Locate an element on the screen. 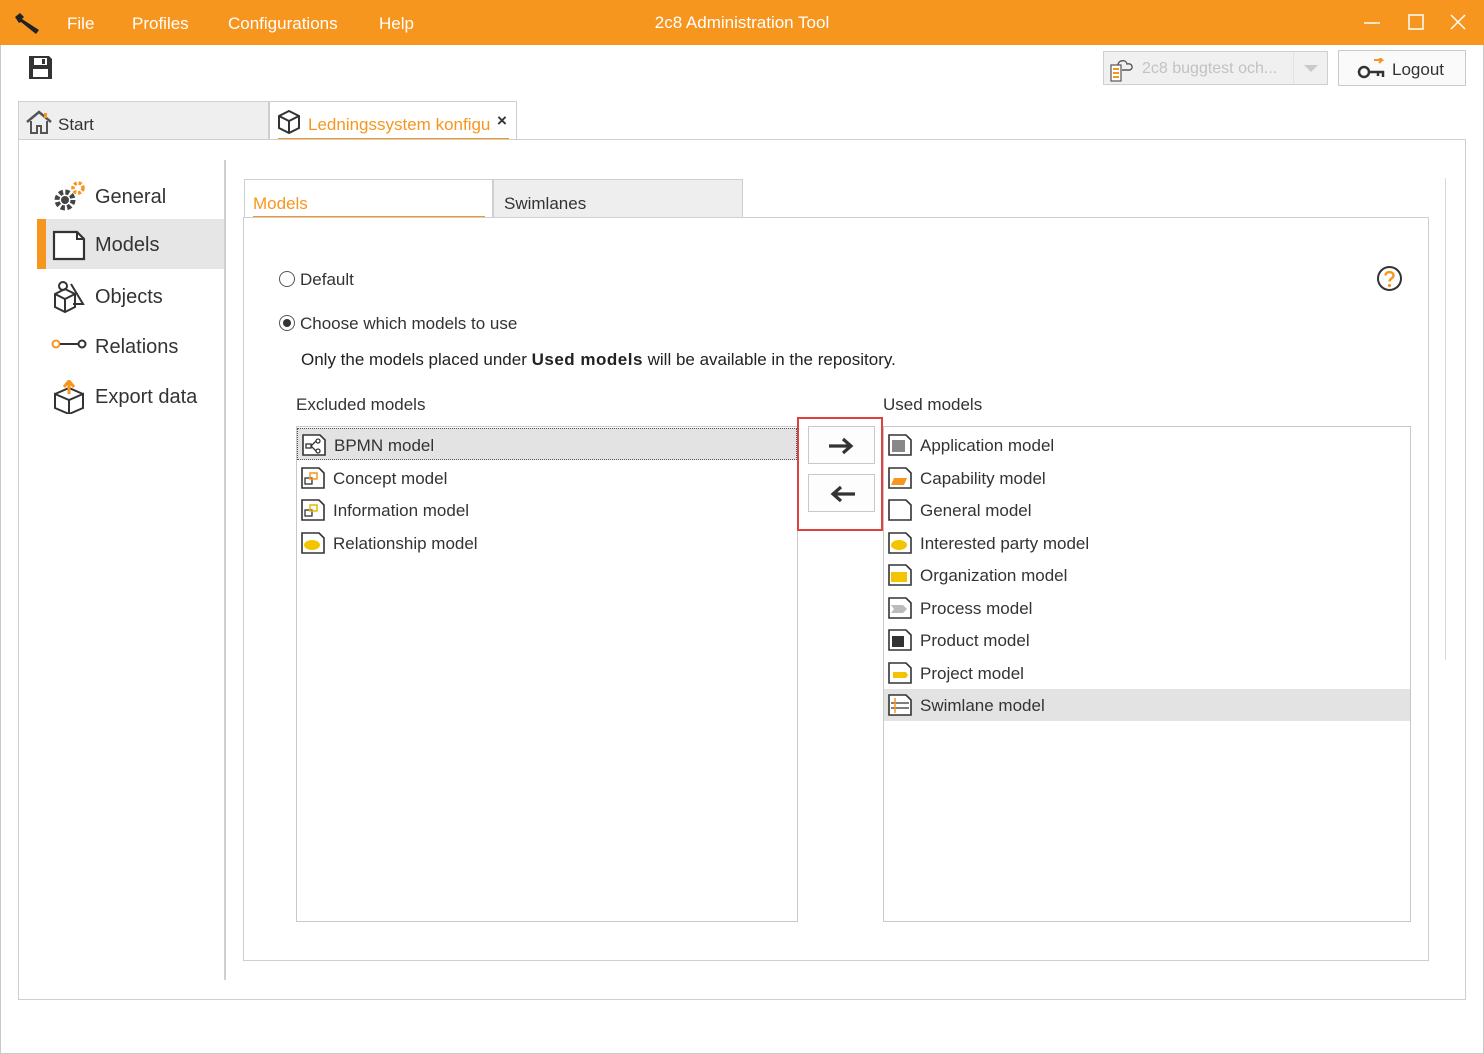 This screenshot has width=1484, height=1054. bpmn-model-icon is located at coordinates (314, 445).